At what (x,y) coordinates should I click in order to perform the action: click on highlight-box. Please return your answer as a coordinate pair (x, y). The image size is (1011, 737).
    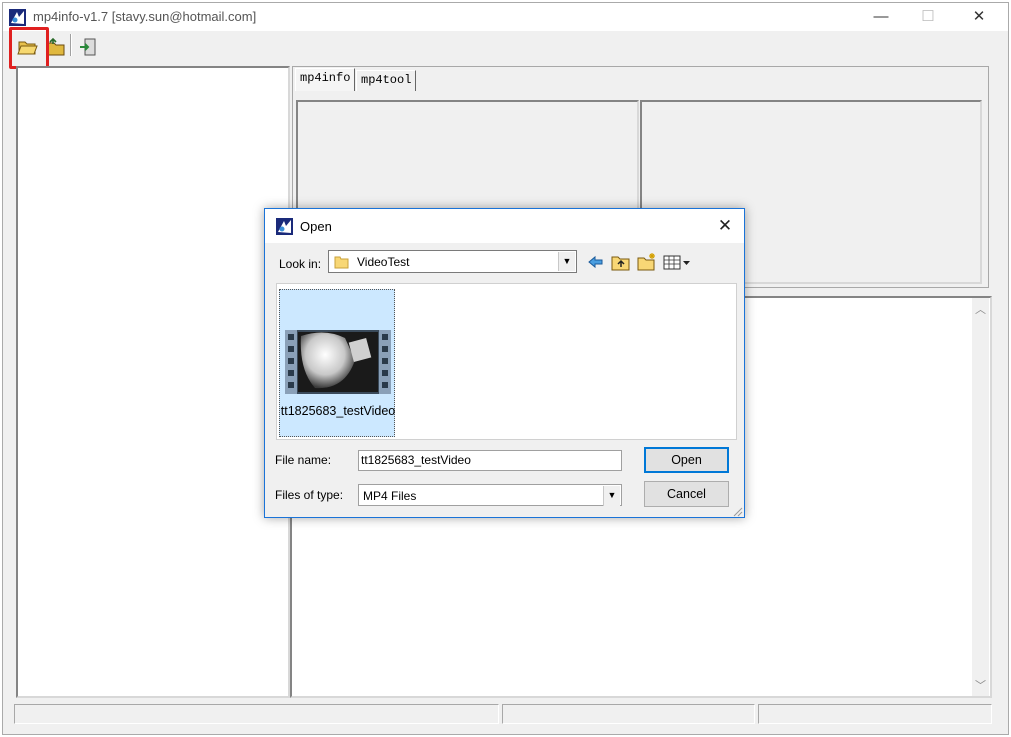
    Looking at the image, I should click on (29, 48).